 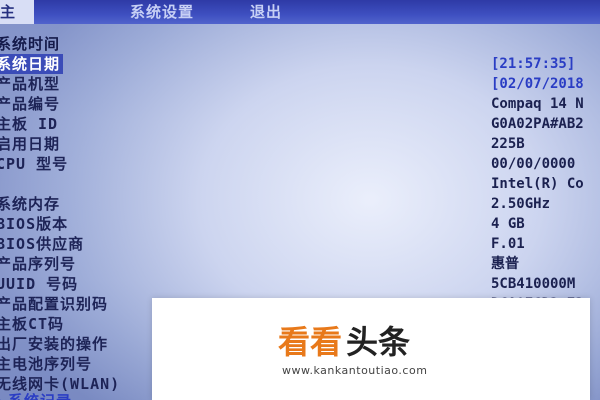 I want to click on info-row-system-date: 系统日期 [21:57:35], so click(x=300, y=64).